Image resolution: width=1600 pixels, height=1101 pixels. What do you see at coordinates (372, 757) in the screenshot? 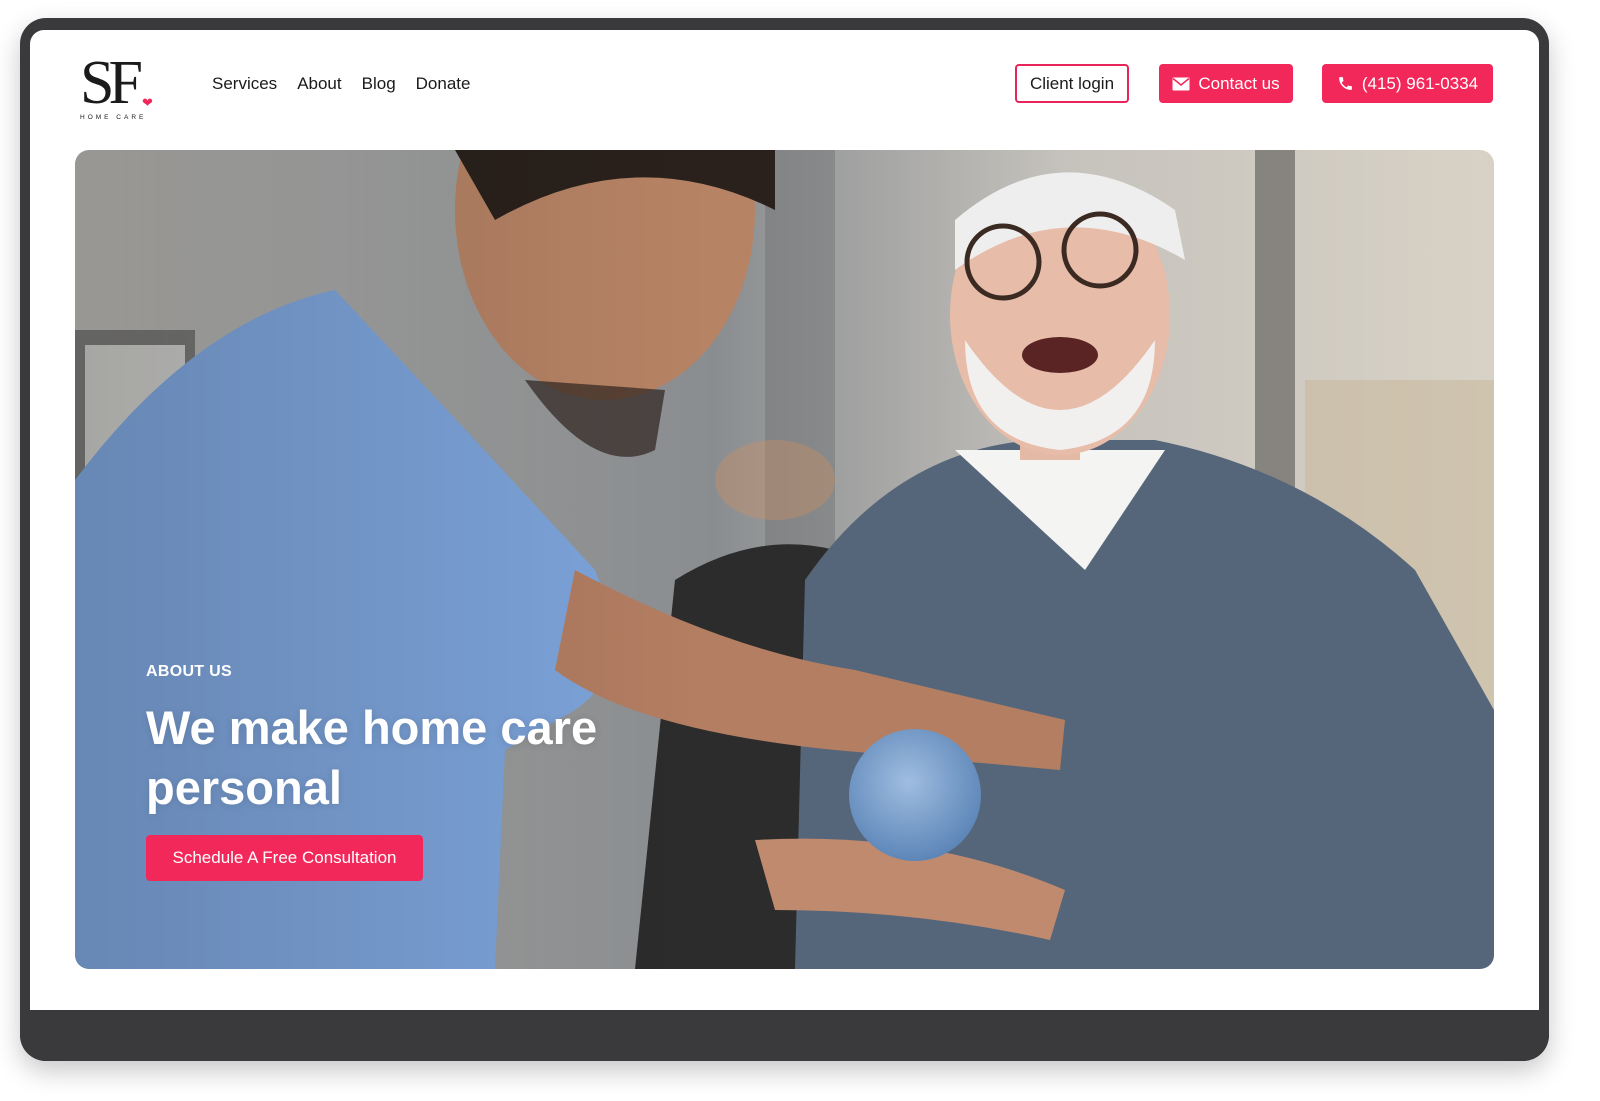
I see `hero-title: We make home care personal` at bounding box center [372, 757].